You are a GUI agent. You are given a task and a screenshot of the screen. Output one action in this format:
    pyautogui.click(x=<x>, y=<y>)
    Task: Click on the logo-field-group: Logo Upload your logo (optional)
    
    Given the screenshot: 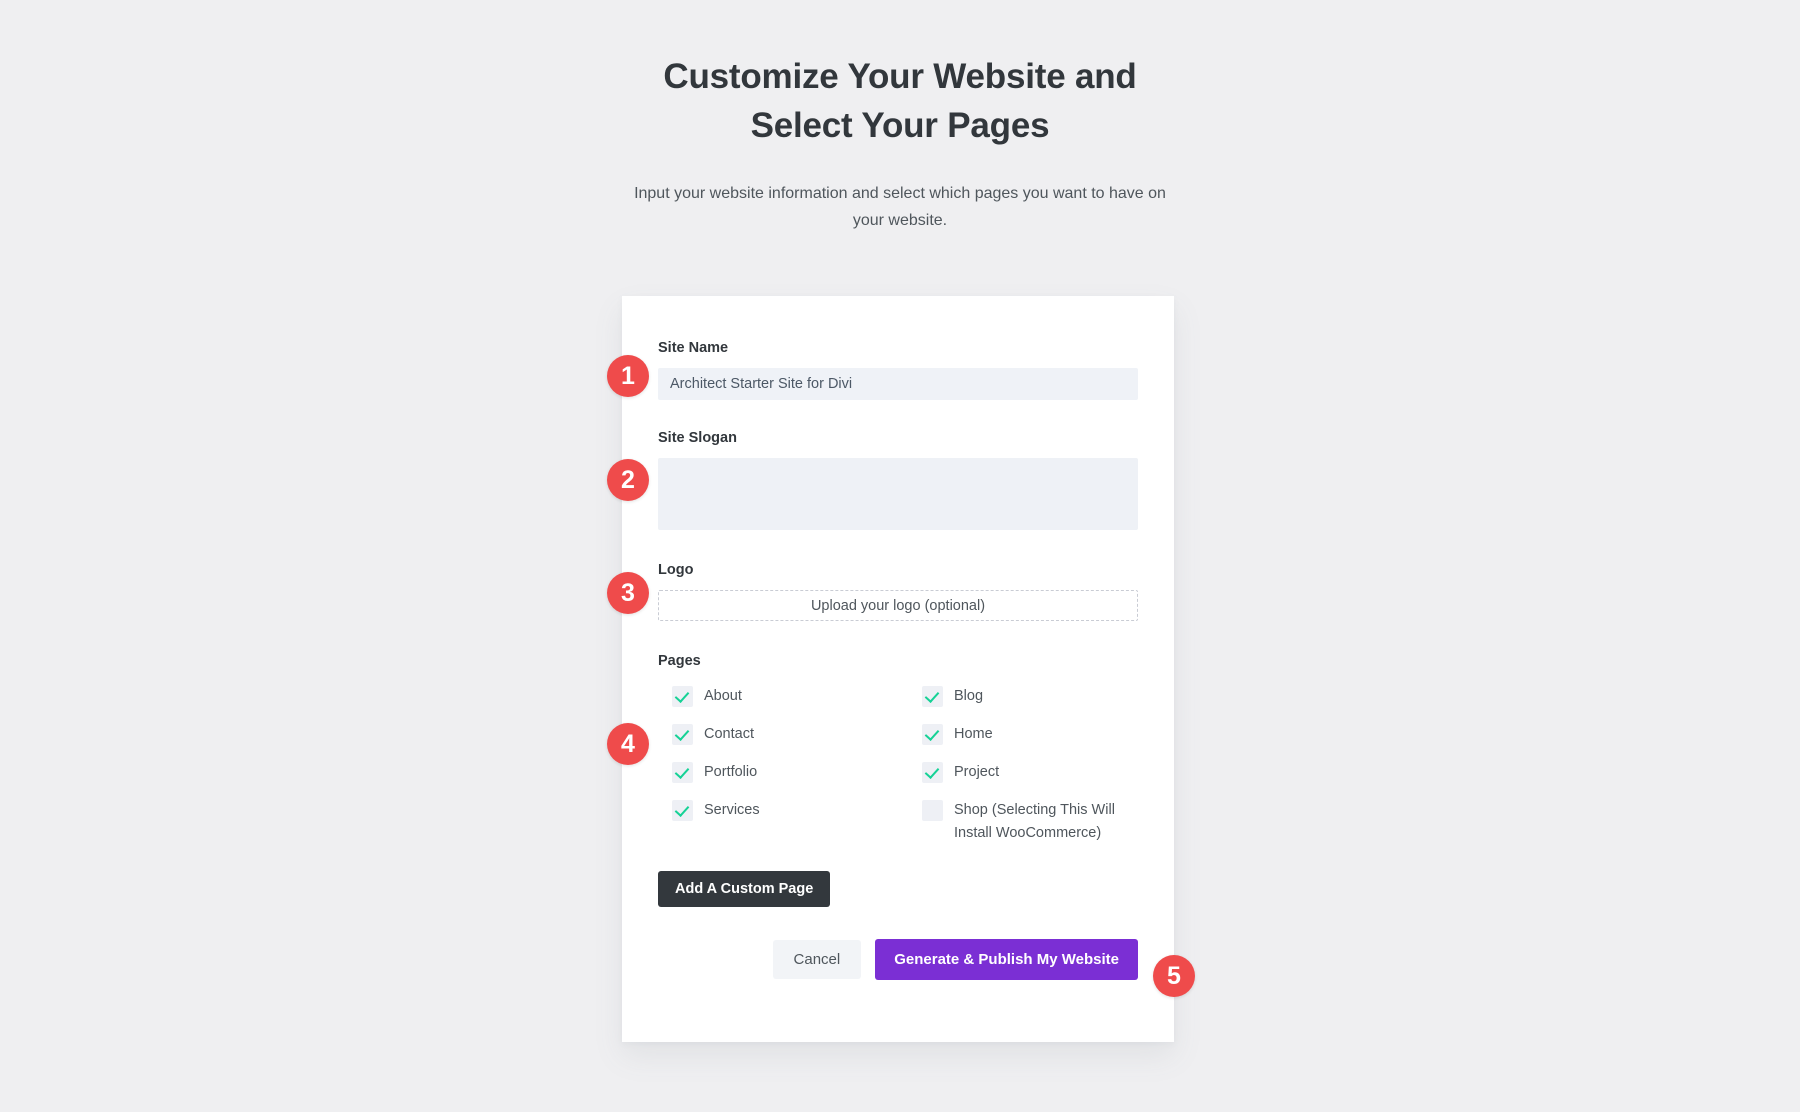 What is the action you would take?
    pyautogui.click(x=898, y=590)
    